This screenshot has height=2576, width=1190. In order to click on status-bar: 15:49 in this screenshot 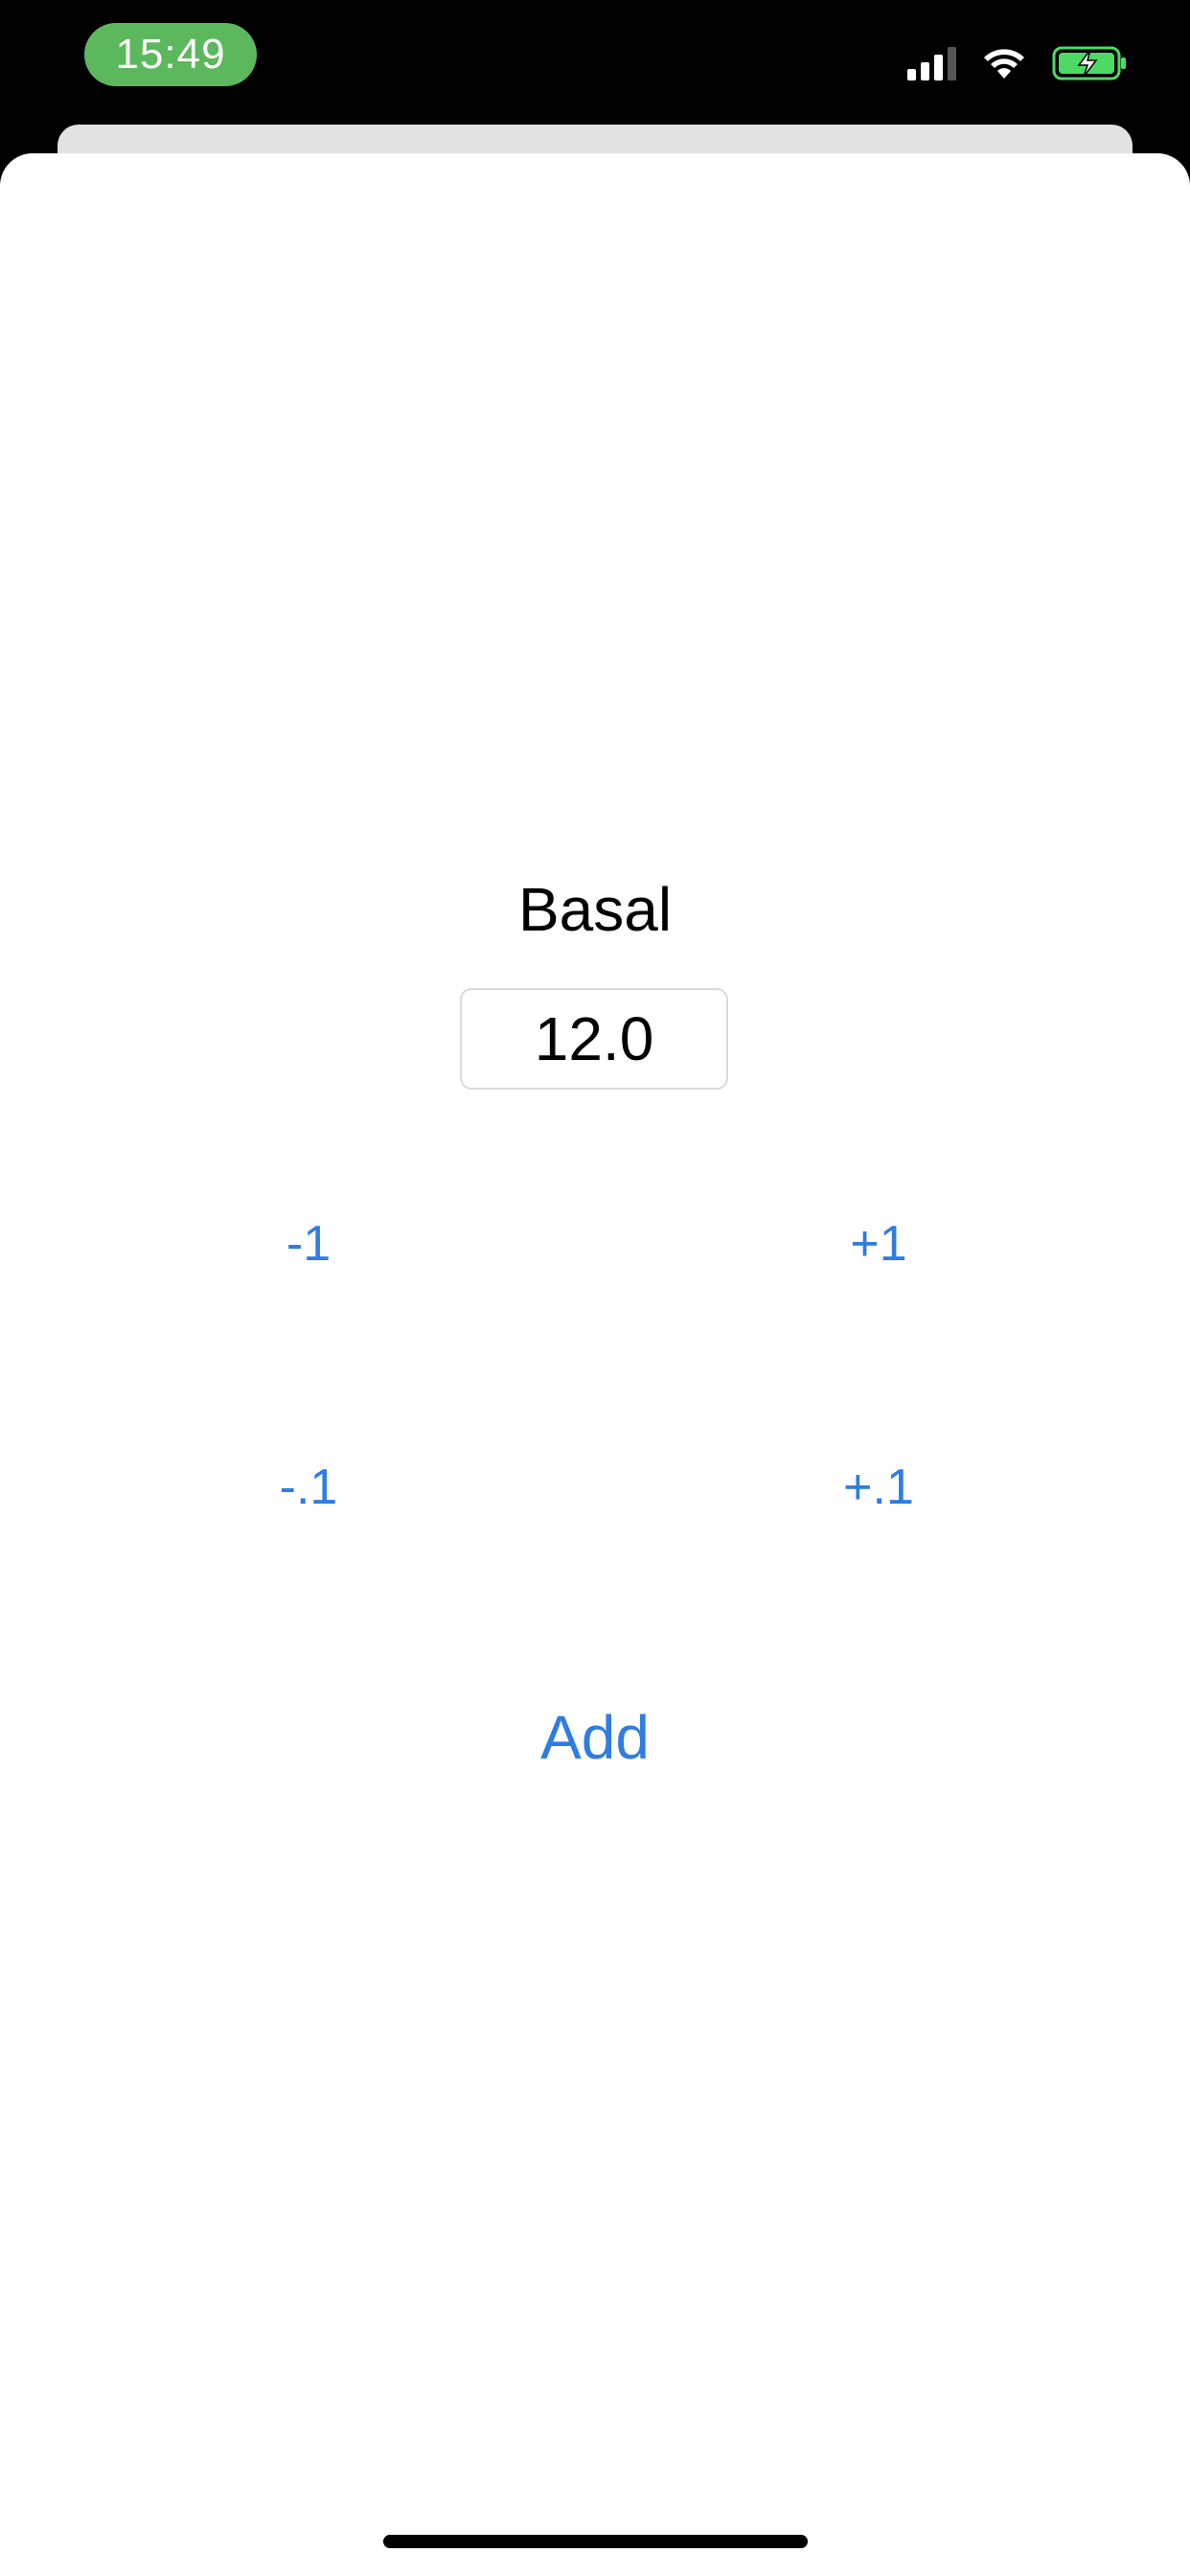, I will do `click(595, 63)`.